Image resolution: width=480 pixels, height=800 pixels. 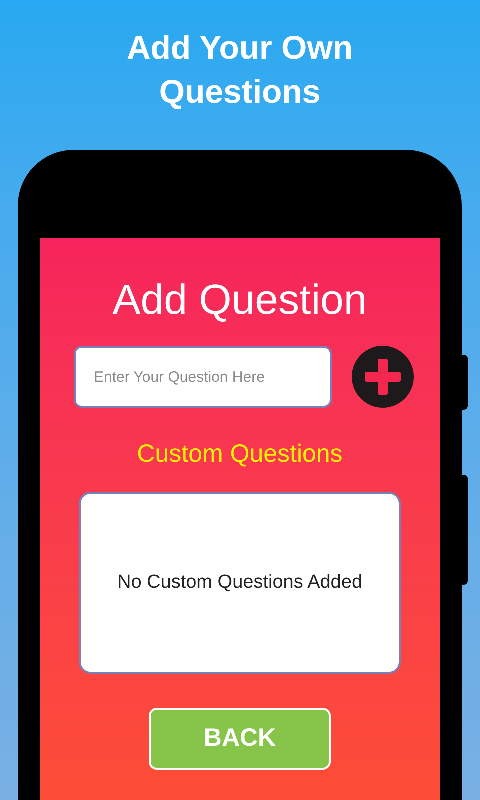 I want to click on section-title: Custom Questions, so click(x=240, y=454).